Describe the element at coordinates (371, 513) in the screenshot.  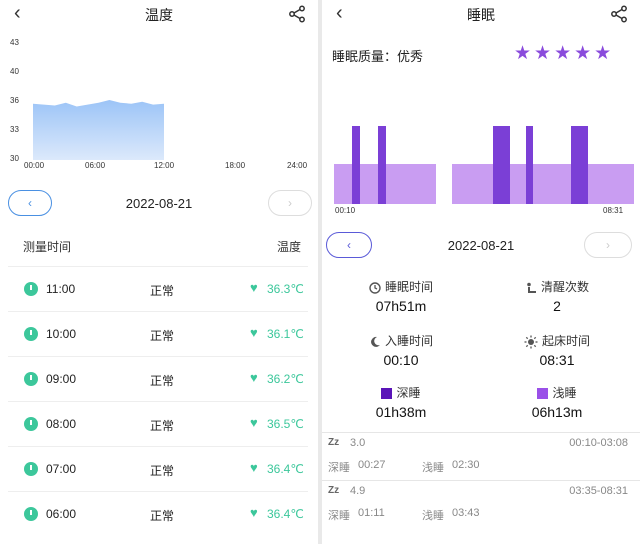
I see `segment-deep-value: 01:11` at that location.